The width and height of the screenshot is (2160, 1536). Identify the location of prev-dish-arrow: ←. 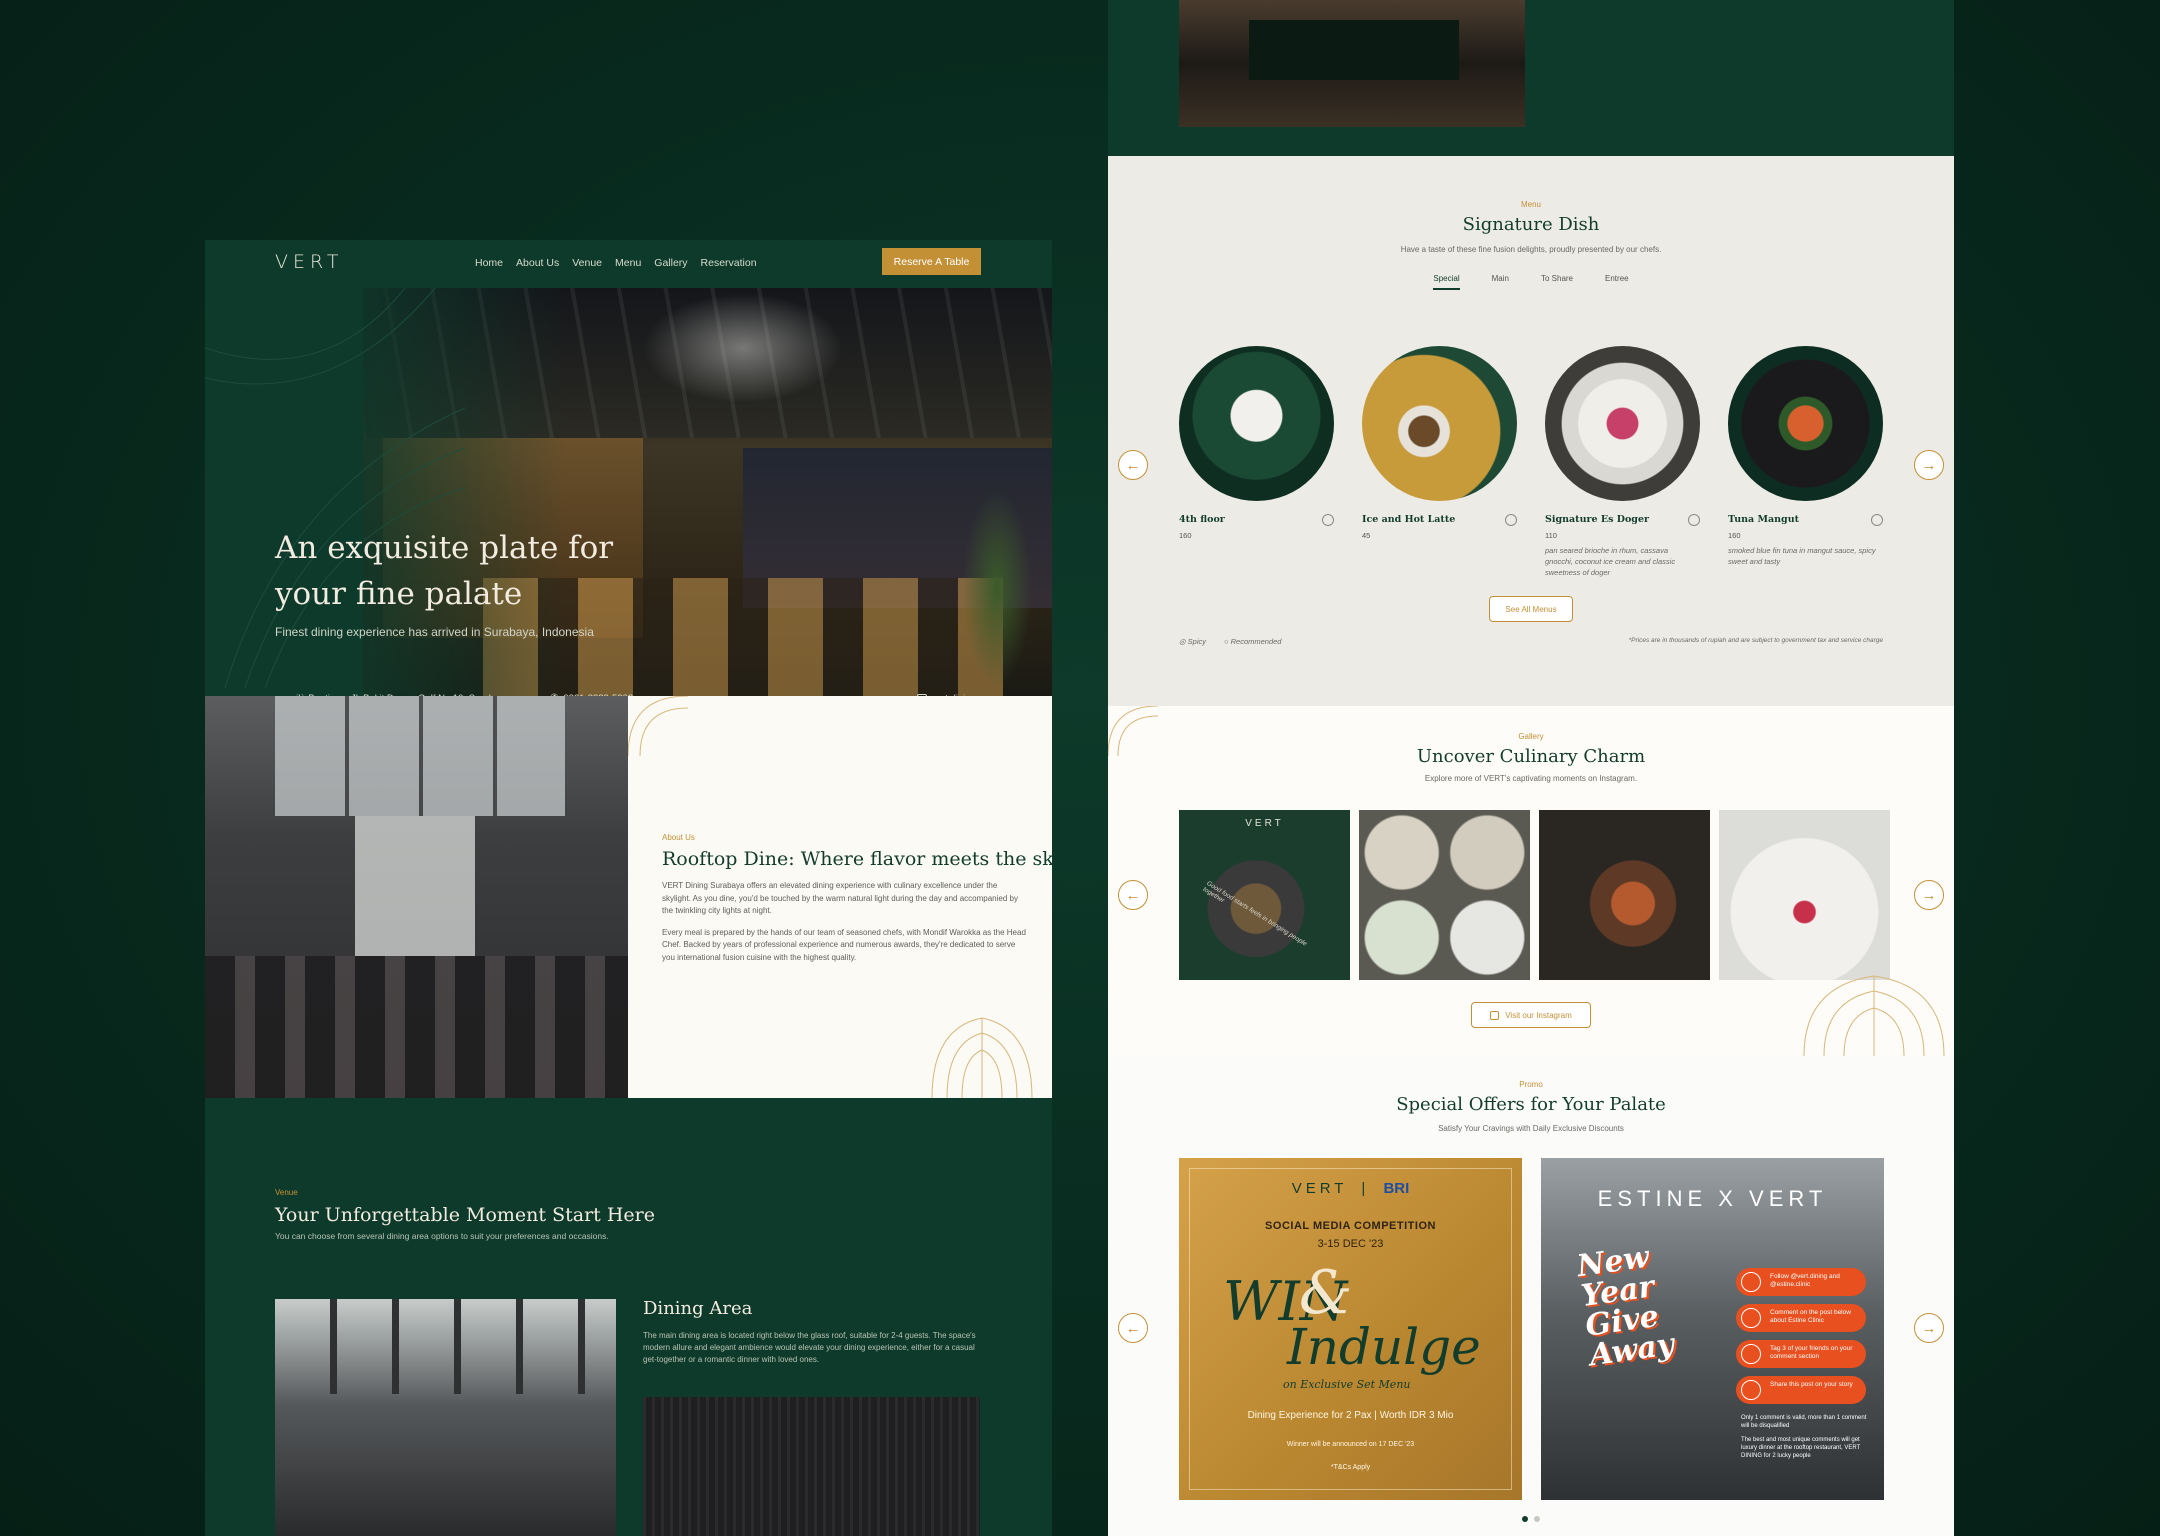
(1133, 465).